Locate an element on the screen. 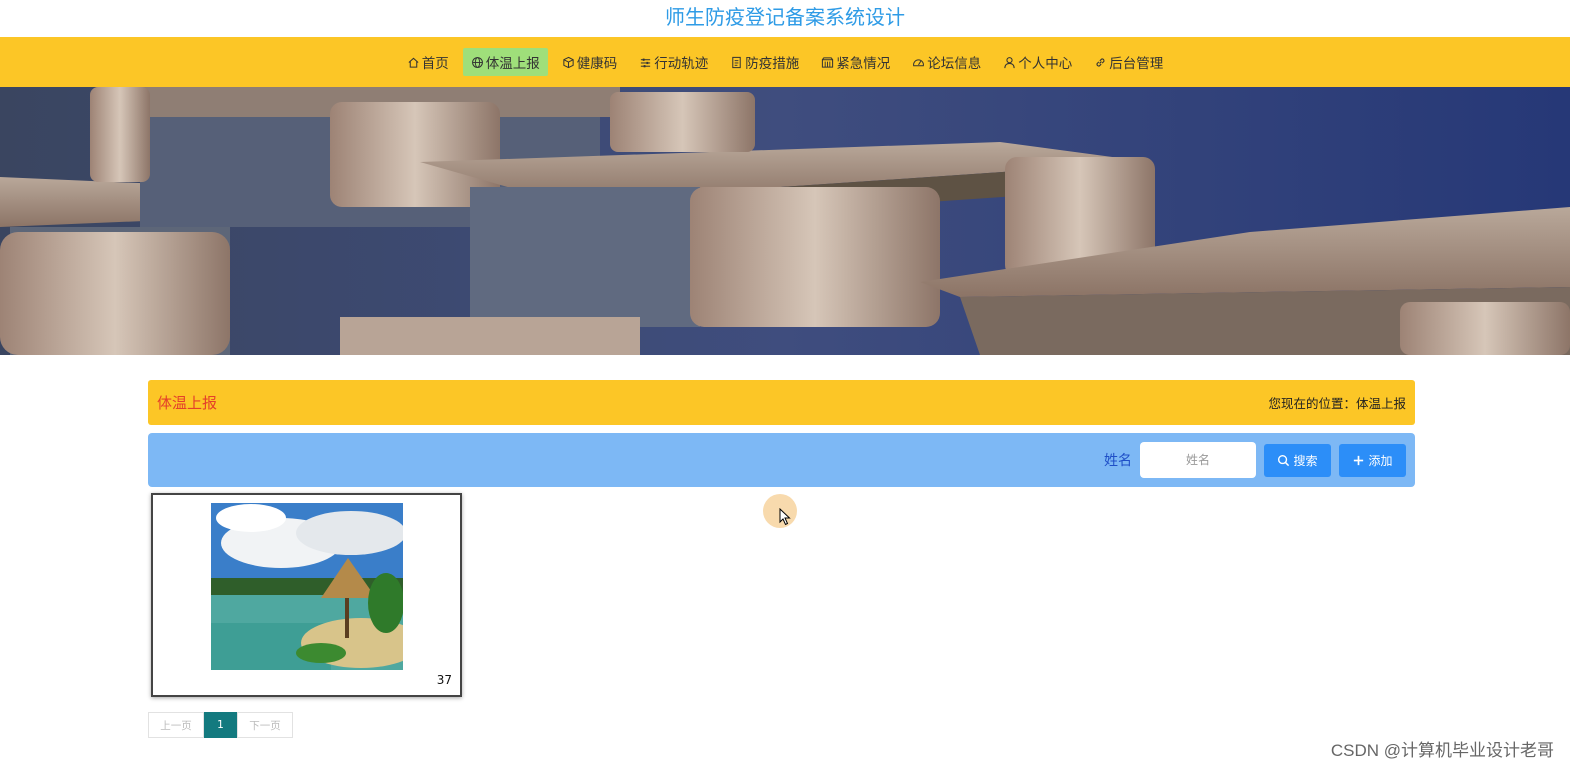 The image size is (1570, 767). nav-label: 个人中心 is located at coordinates (1045, 64).